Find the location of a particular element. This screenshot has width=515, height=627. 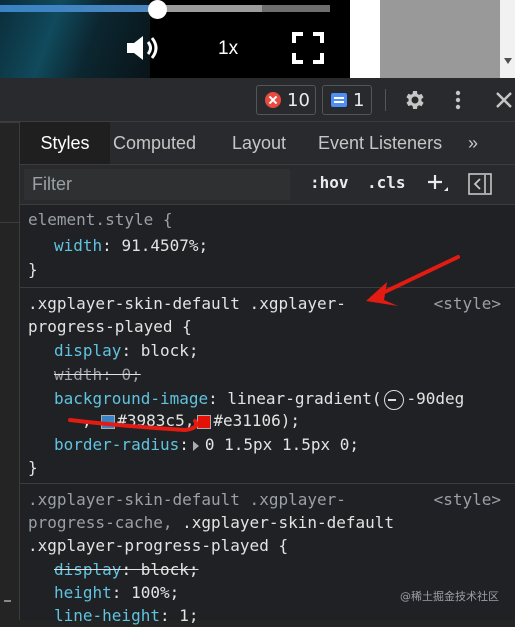

css-declaration-overridden: width: 0; is located at coordinates (97, 375).